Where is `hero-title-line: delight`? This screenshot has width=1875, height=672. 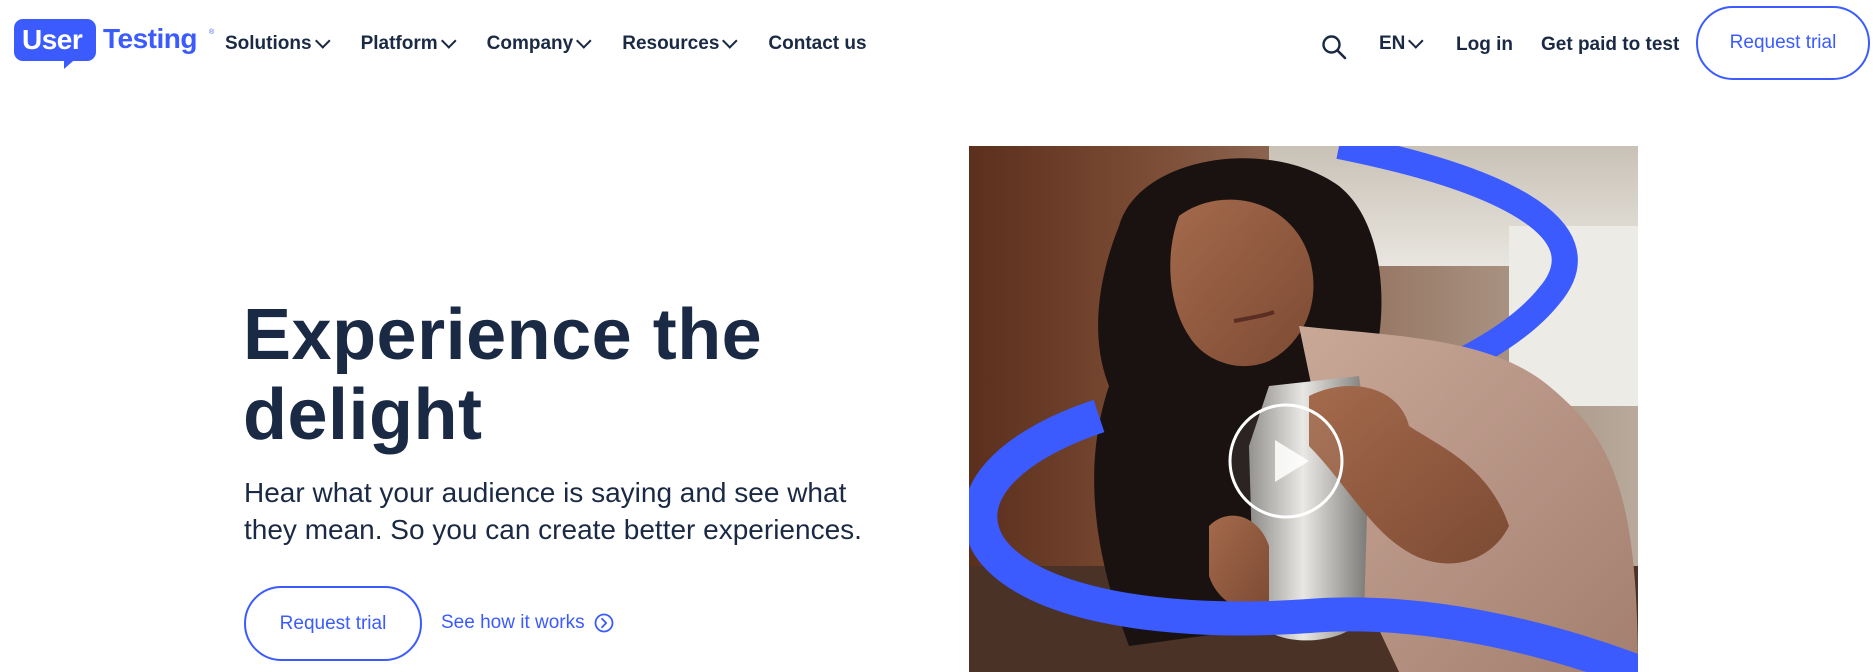
hero-title-line: delight is located at coordinates (363, 415).